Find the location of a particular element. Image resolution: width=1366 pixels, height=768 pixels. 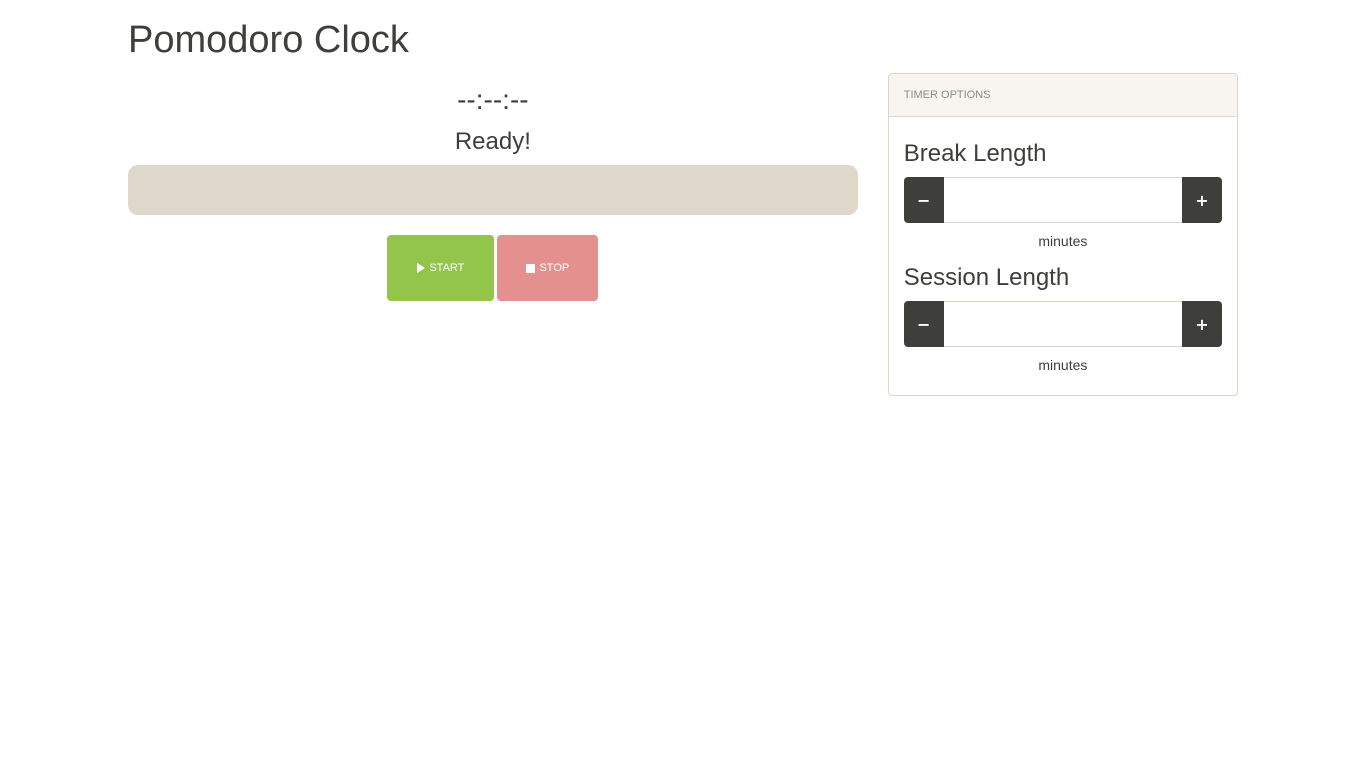

timer-status: Ready! is located at coordinates (492, 141).